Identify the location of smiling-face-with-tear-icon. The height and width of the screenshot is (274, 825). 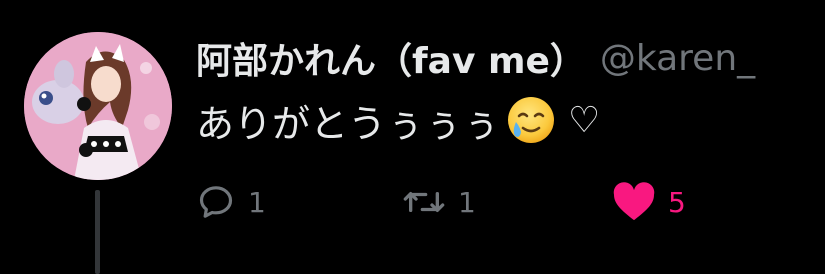
(531, 120).